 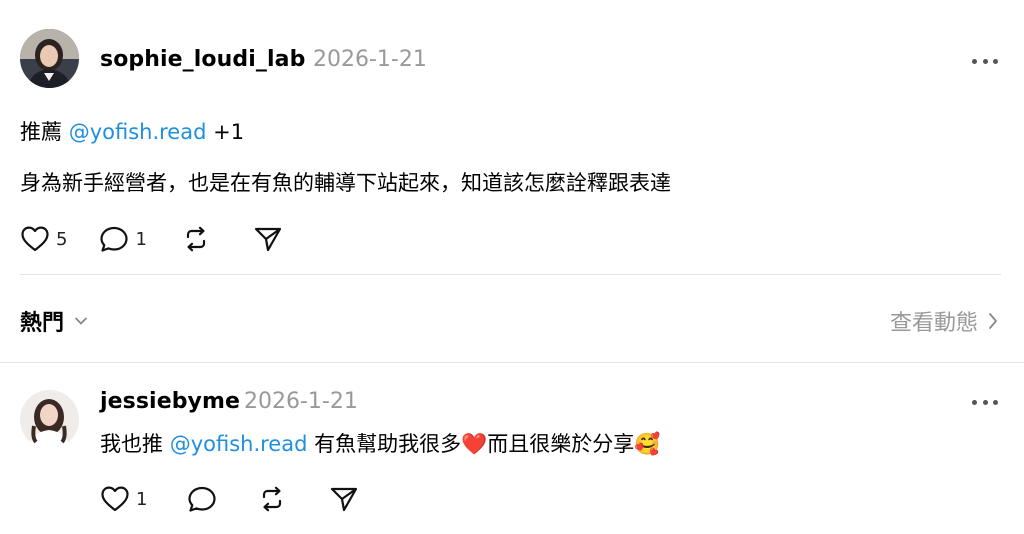 I want to click on reply-count: 1, so click(x=141, y=239).